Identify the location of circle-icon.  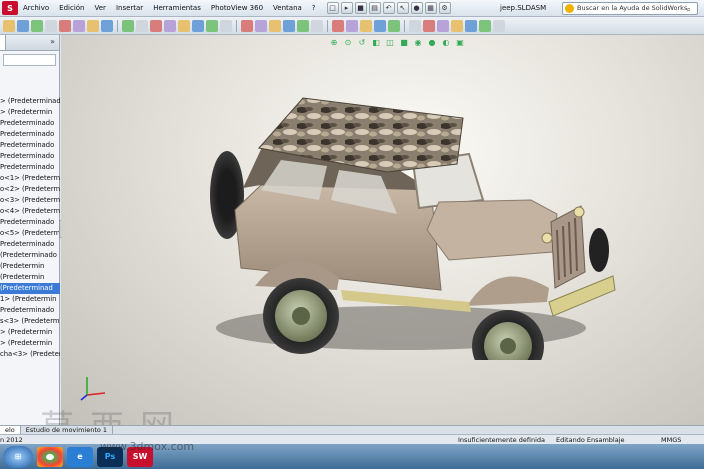
(303, 25).